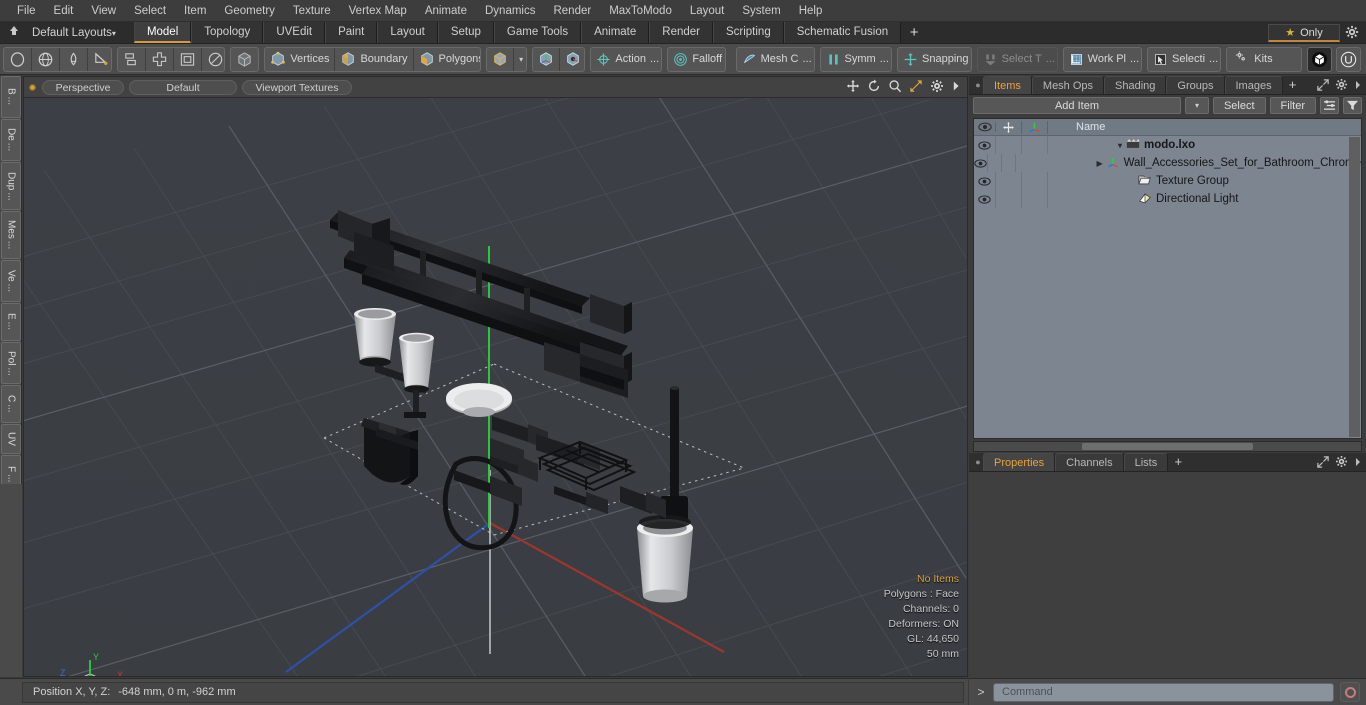 Image resolution: width=1366 pixels, height=705 pixels. I want to click on tree-item-texture-group: Texture Group, so click(1204, 181).